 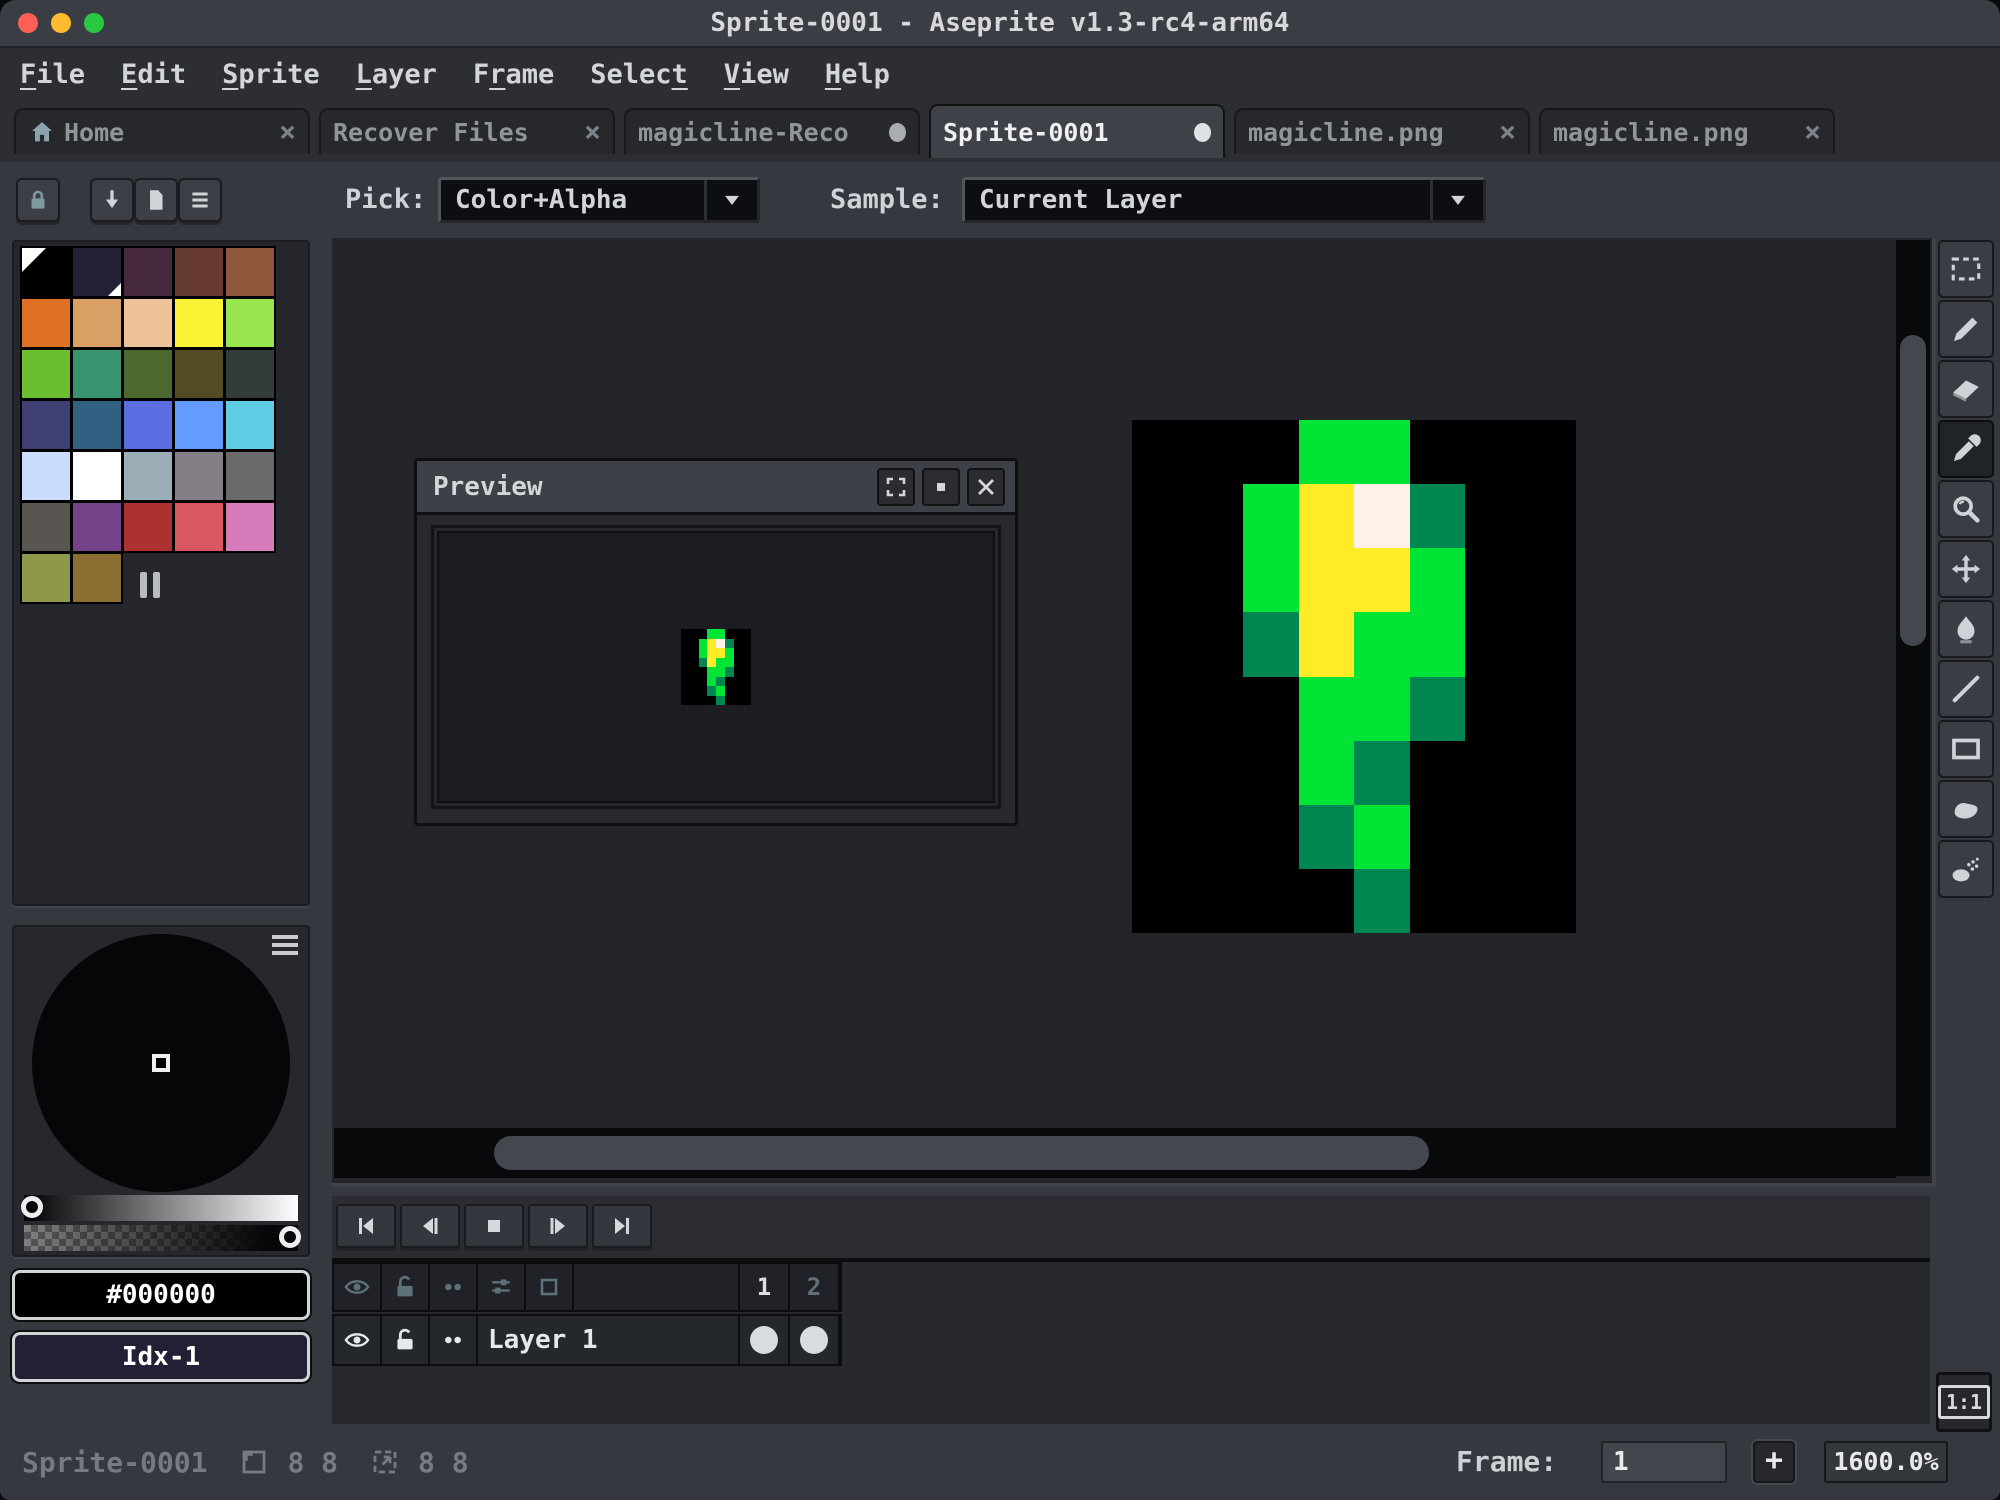 I want to click on palette-index-field: Idx-1, so click(x=161, y=1357).